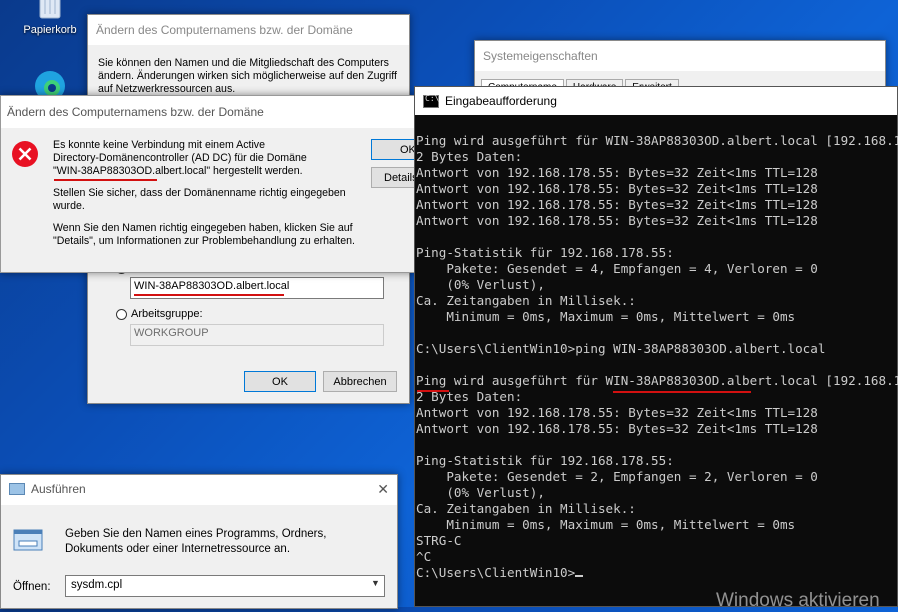 Image resolution: width=898 pixels, height=612 pixels. Describe the element at coordinates (424, 556) in the screenshot. I see `cmd-line: ^C` at that location.